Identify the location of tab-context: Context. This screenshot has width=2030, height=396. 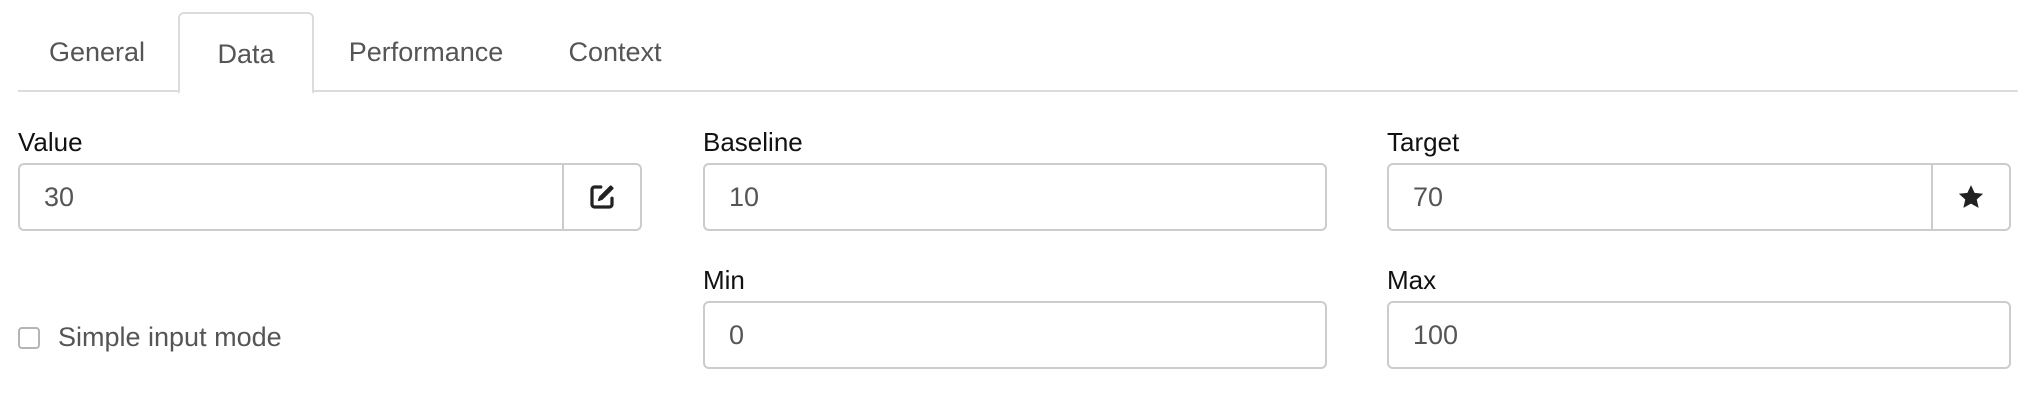
(615, 52).